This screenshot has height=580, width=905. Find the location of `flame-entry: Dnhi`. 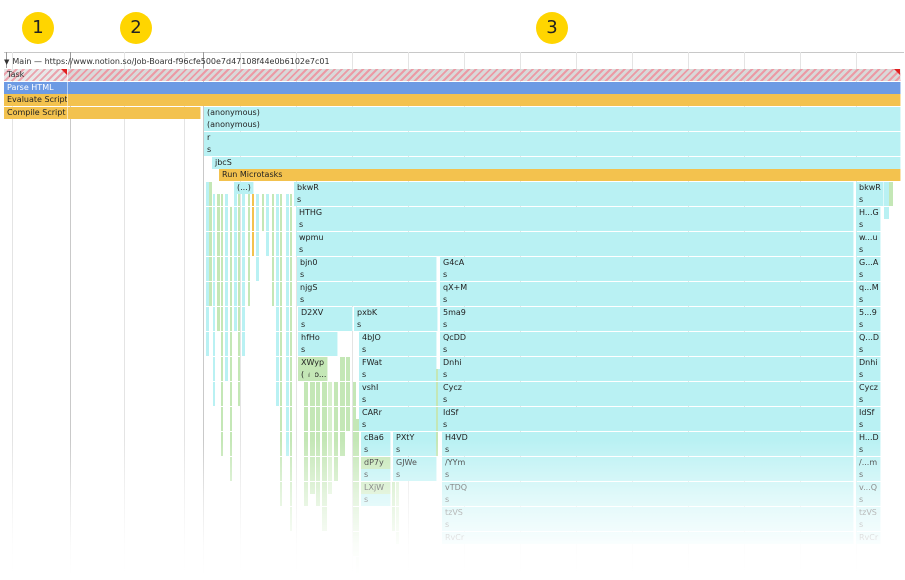

flame-entry: Dnhi is located at coordinates (868, 362).